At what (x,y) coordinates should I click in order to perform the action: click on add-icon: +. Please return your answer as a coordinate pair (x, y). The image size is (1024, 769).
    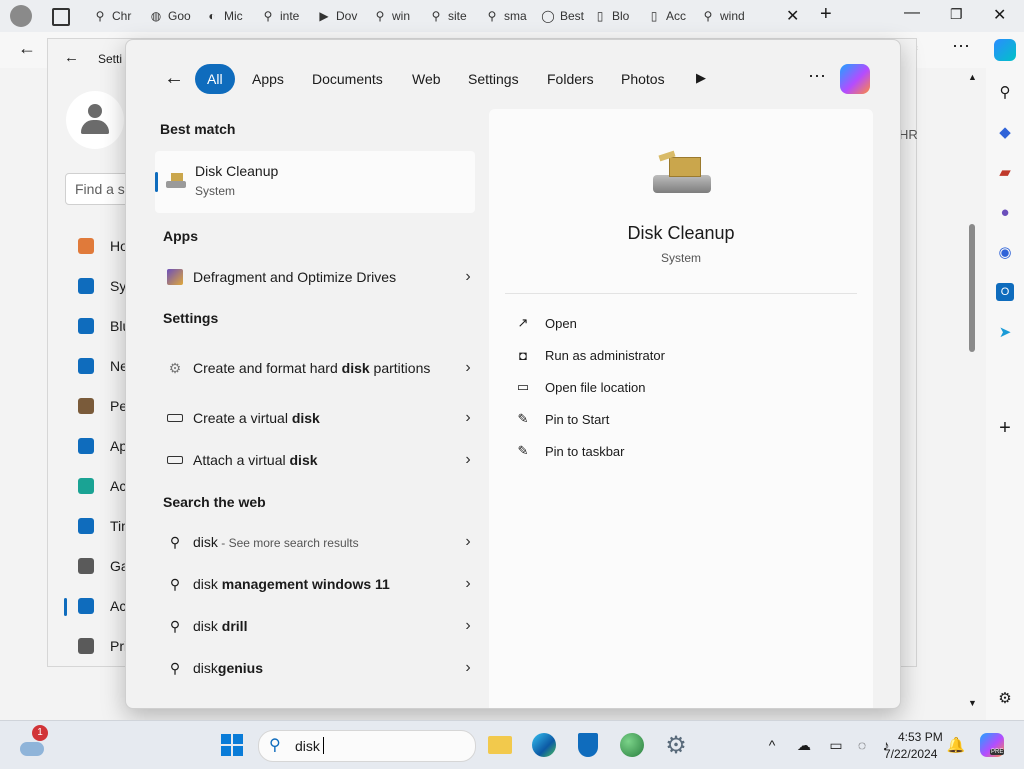
    Looking at the image, I should click on (1005, 428).